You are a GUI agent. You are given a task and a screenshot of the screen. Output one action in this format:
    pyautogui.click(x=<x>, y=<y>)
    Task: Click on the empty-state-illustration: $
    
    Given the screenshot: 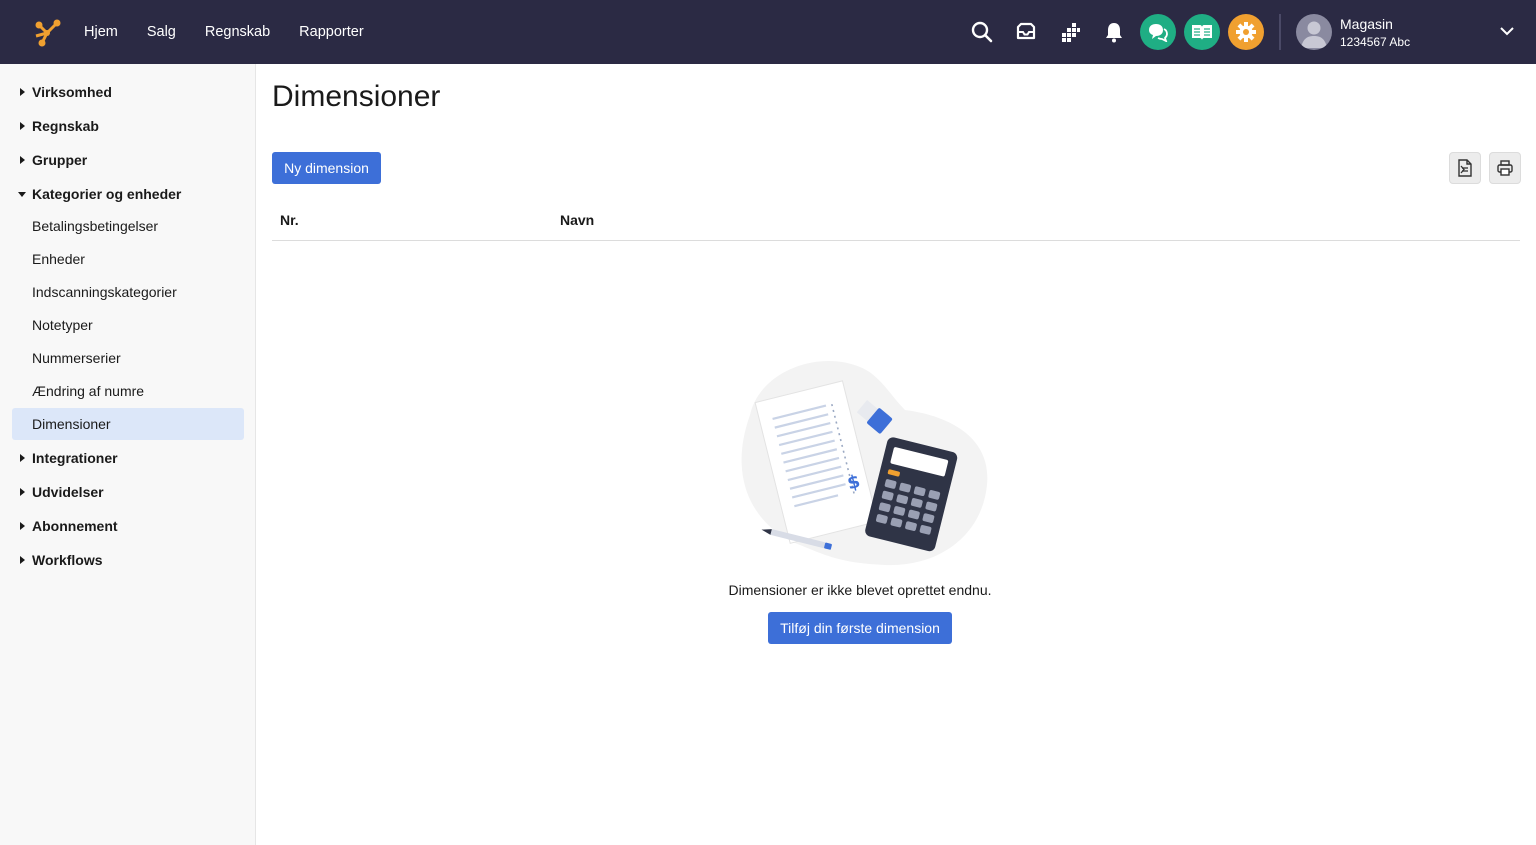 What is the action you would take?
    pyautogui.click(x=864, y=463)
    